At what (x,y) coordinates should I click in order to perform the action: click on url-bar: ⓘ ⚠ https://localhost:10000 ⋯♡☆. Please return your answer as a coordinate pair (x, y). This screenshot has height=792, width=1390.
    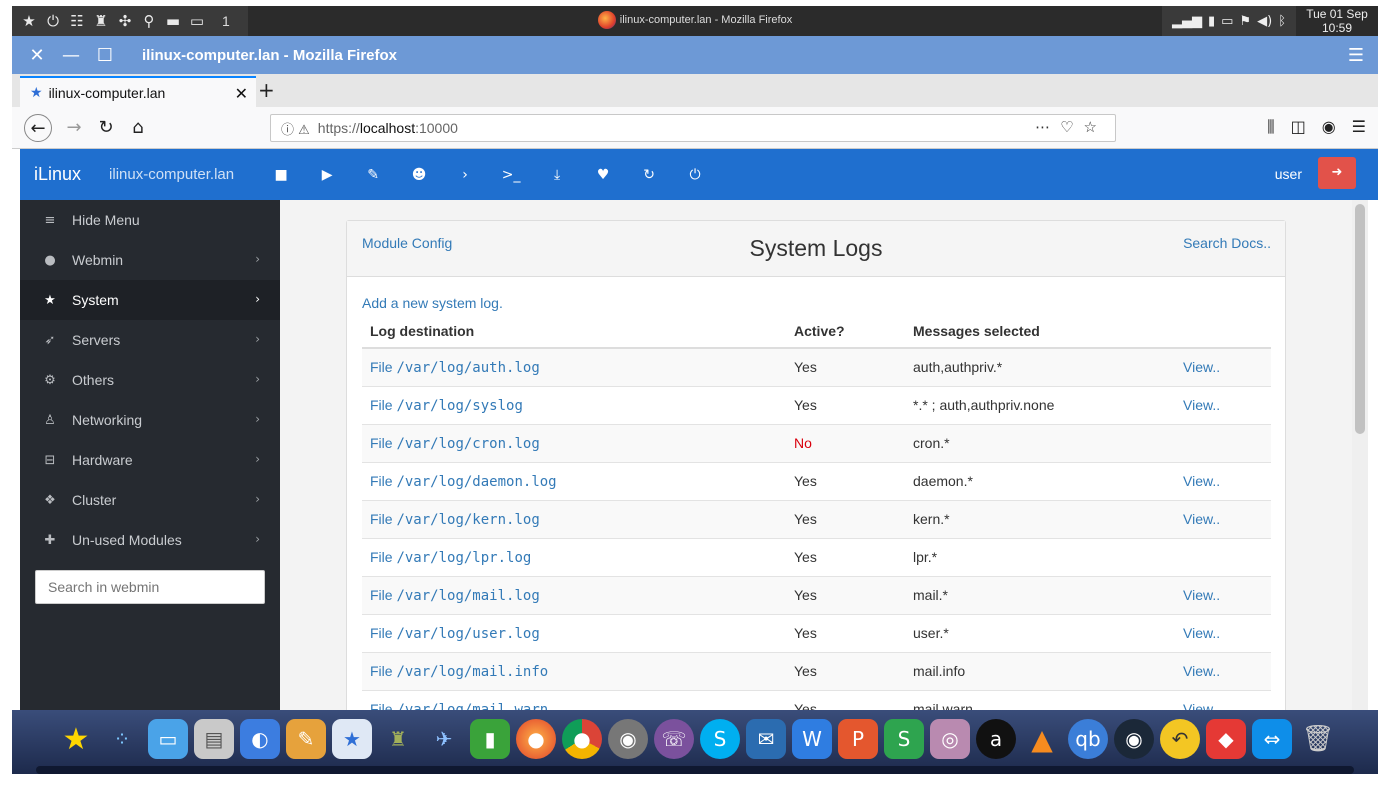
    Looking at the image, I should click on (693, 128).